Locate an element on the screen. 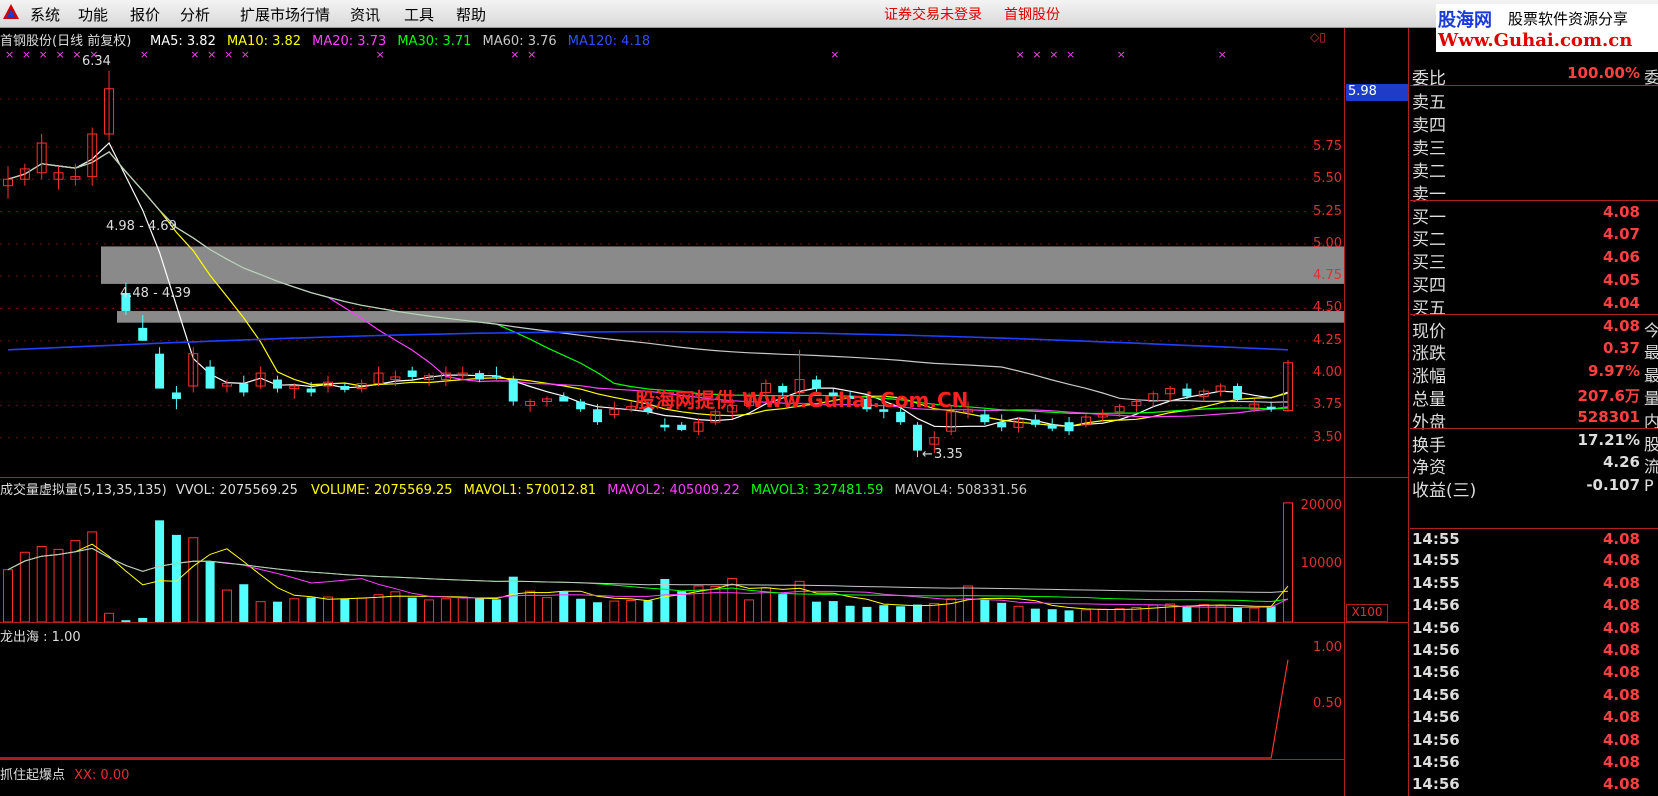 The width and height of the screenshot is (1658, 796). indicator-line is located at coordinates (644, 709).